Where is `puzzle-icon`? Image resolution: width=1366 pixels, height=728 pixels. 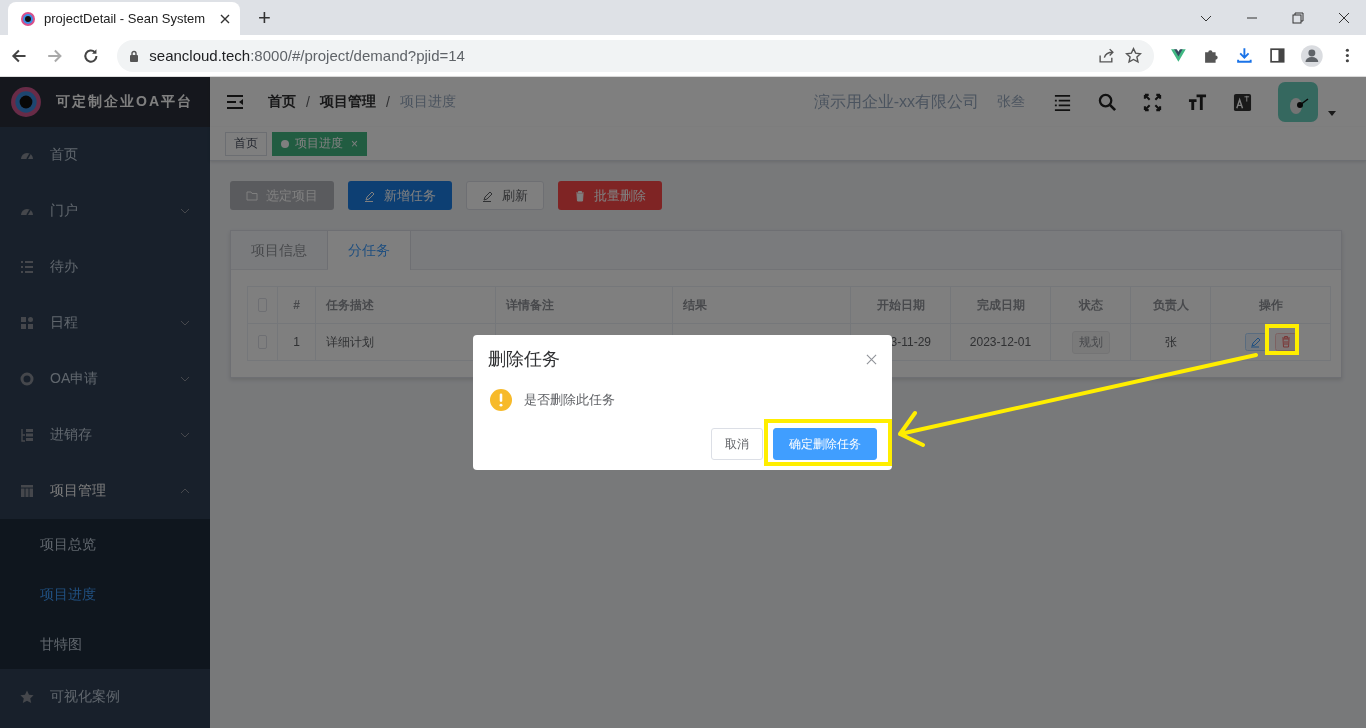
puzzle-icon is located at coordinates (1211, 55).